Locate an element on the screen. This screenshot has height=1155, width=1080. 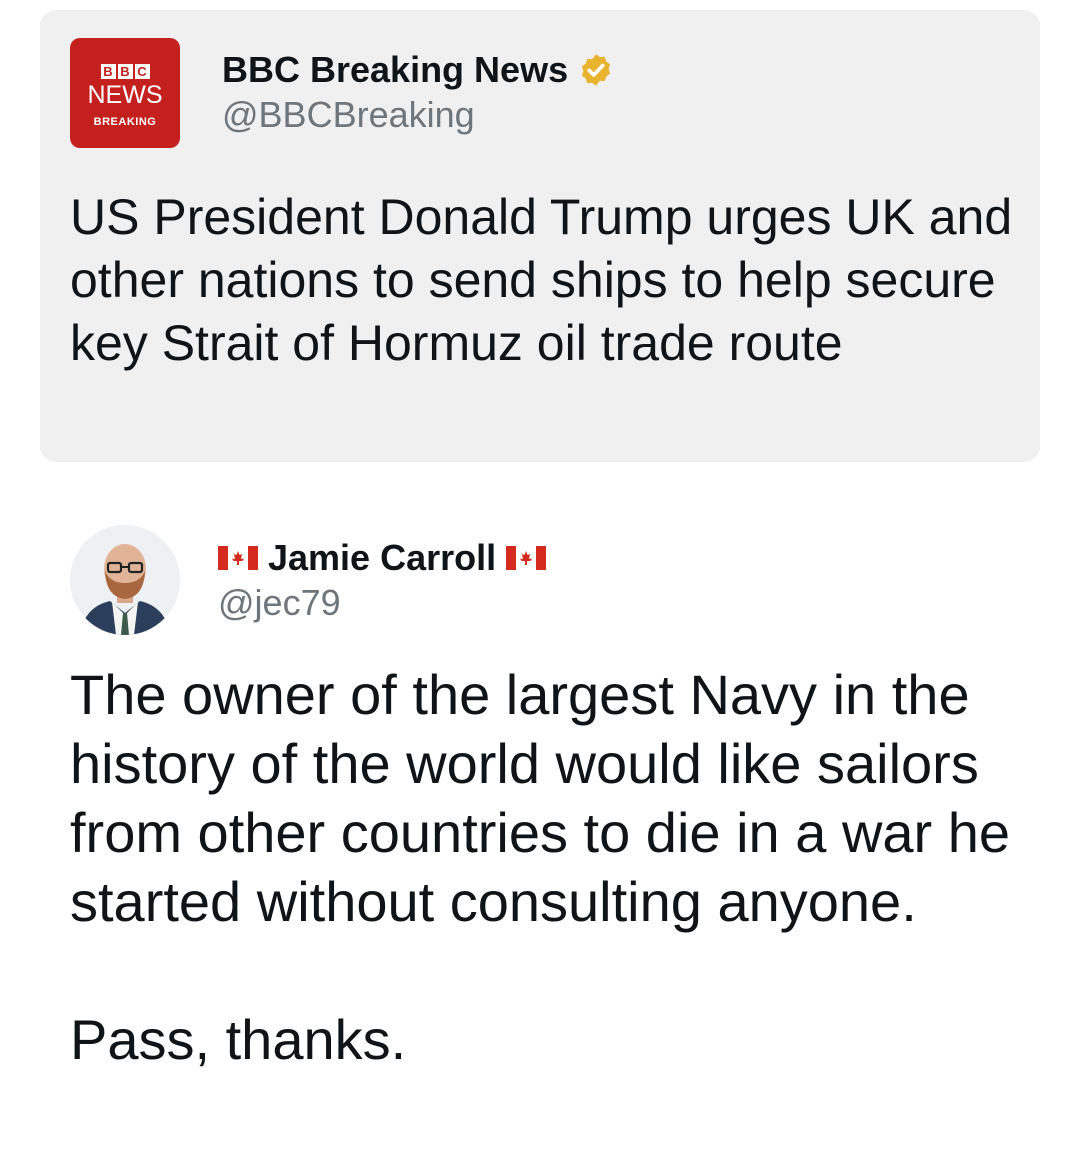
quoted-author-row: BBC Breaking News is located at coordinates (418, 70).